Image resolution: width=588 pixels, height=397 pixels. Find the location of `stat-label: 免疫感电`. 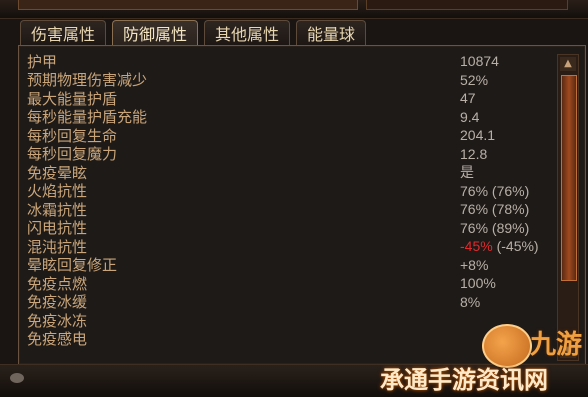

stat-label: 免疫感电 is located at coordinates (57, 339).